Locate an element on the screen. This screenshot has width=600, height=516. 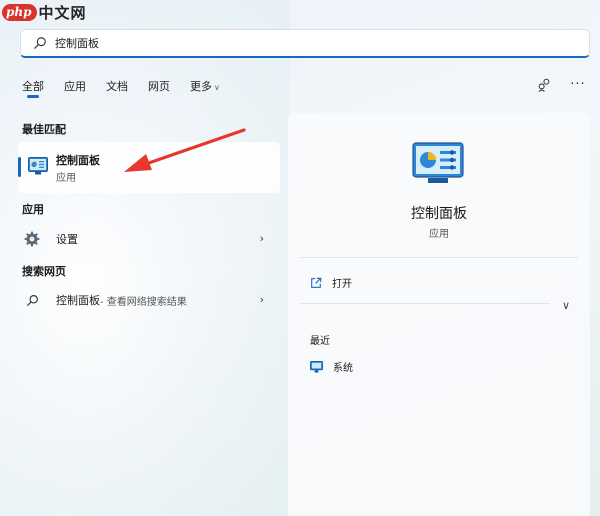
section-best-match: 最佳匹配 is located at coordinates (44, 129).